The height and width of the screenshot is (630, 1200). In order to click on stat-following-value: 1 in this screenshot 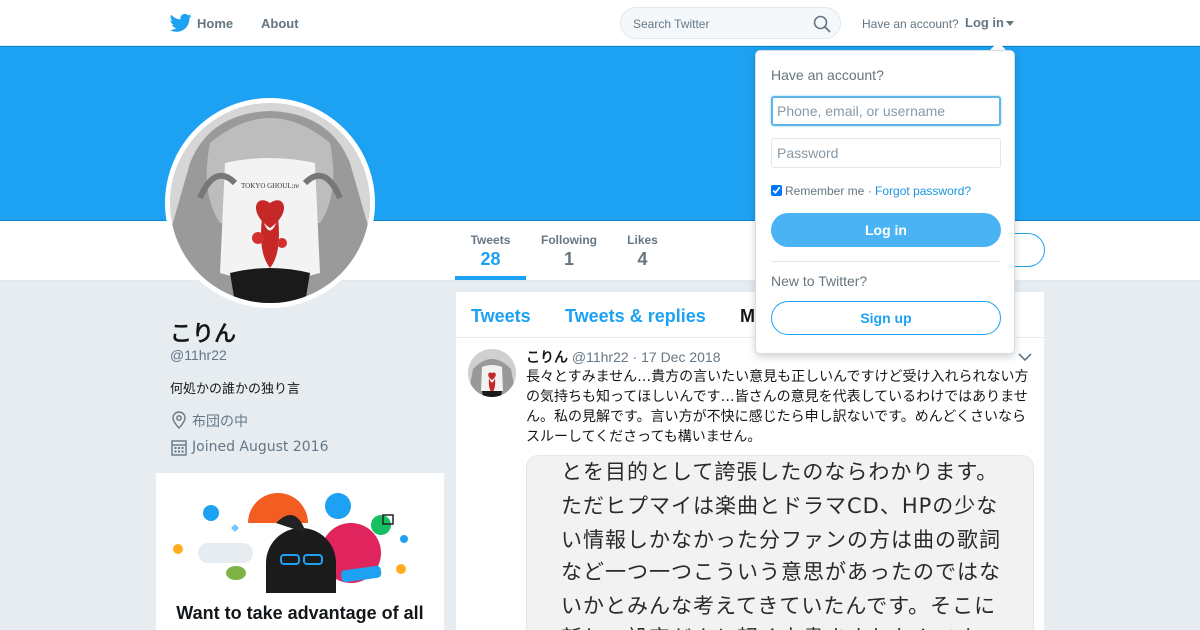, I will do `click(568, 259)`.